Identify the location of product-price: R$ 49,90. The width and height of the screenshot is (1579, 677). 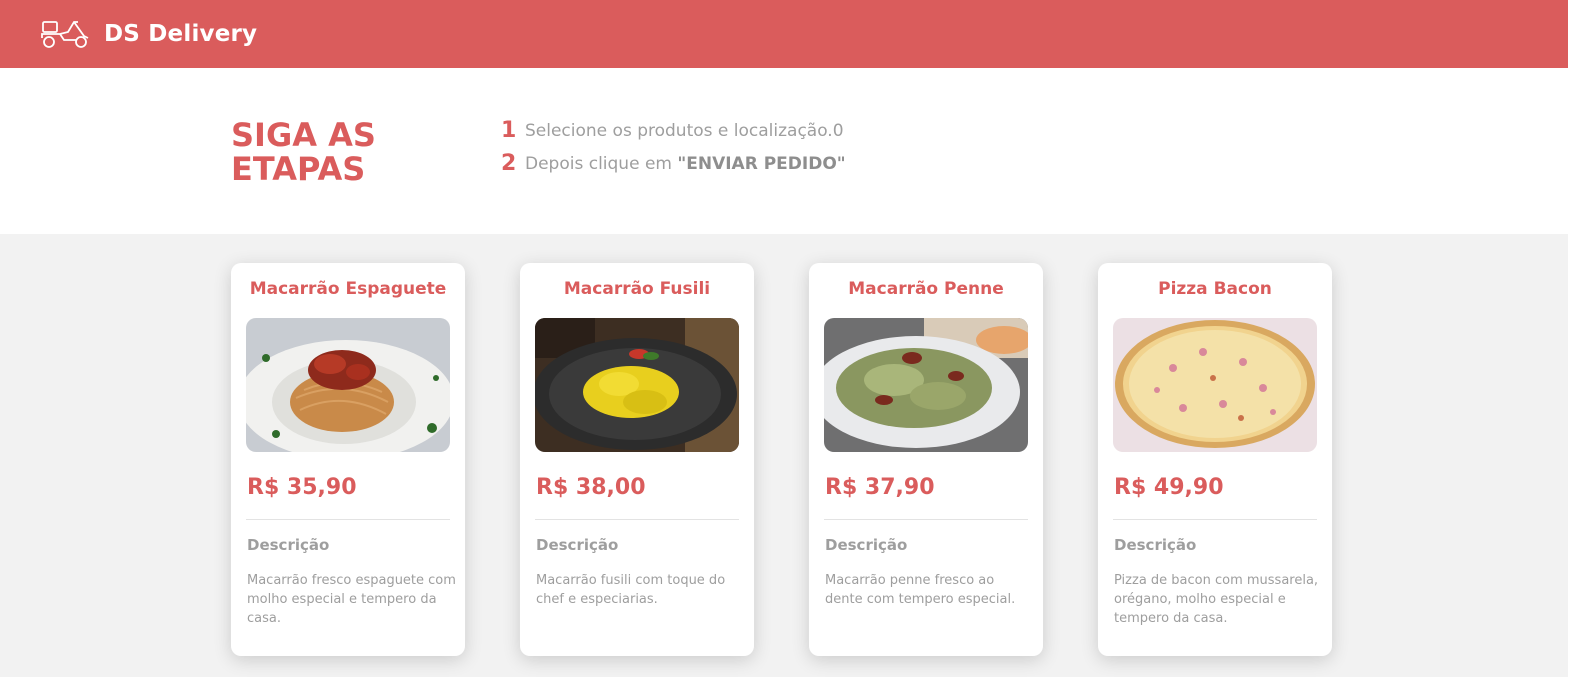
(1169, 487).